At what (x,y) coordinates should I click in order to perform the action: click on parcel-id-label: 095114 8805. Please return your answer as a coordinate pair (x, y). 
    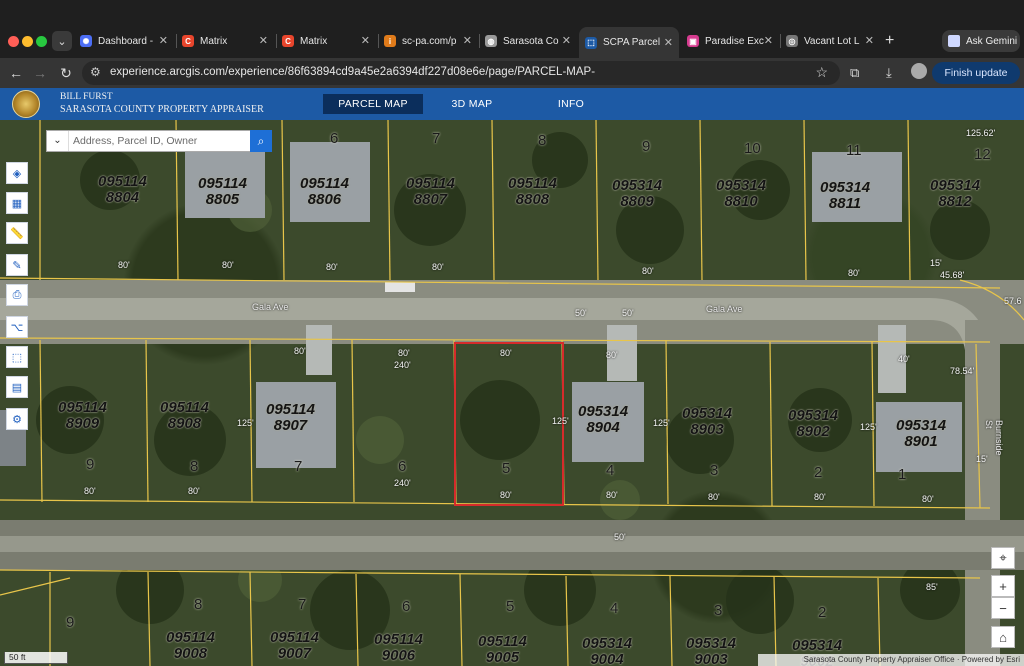
    Looking at the image, I should click on (222, 192).